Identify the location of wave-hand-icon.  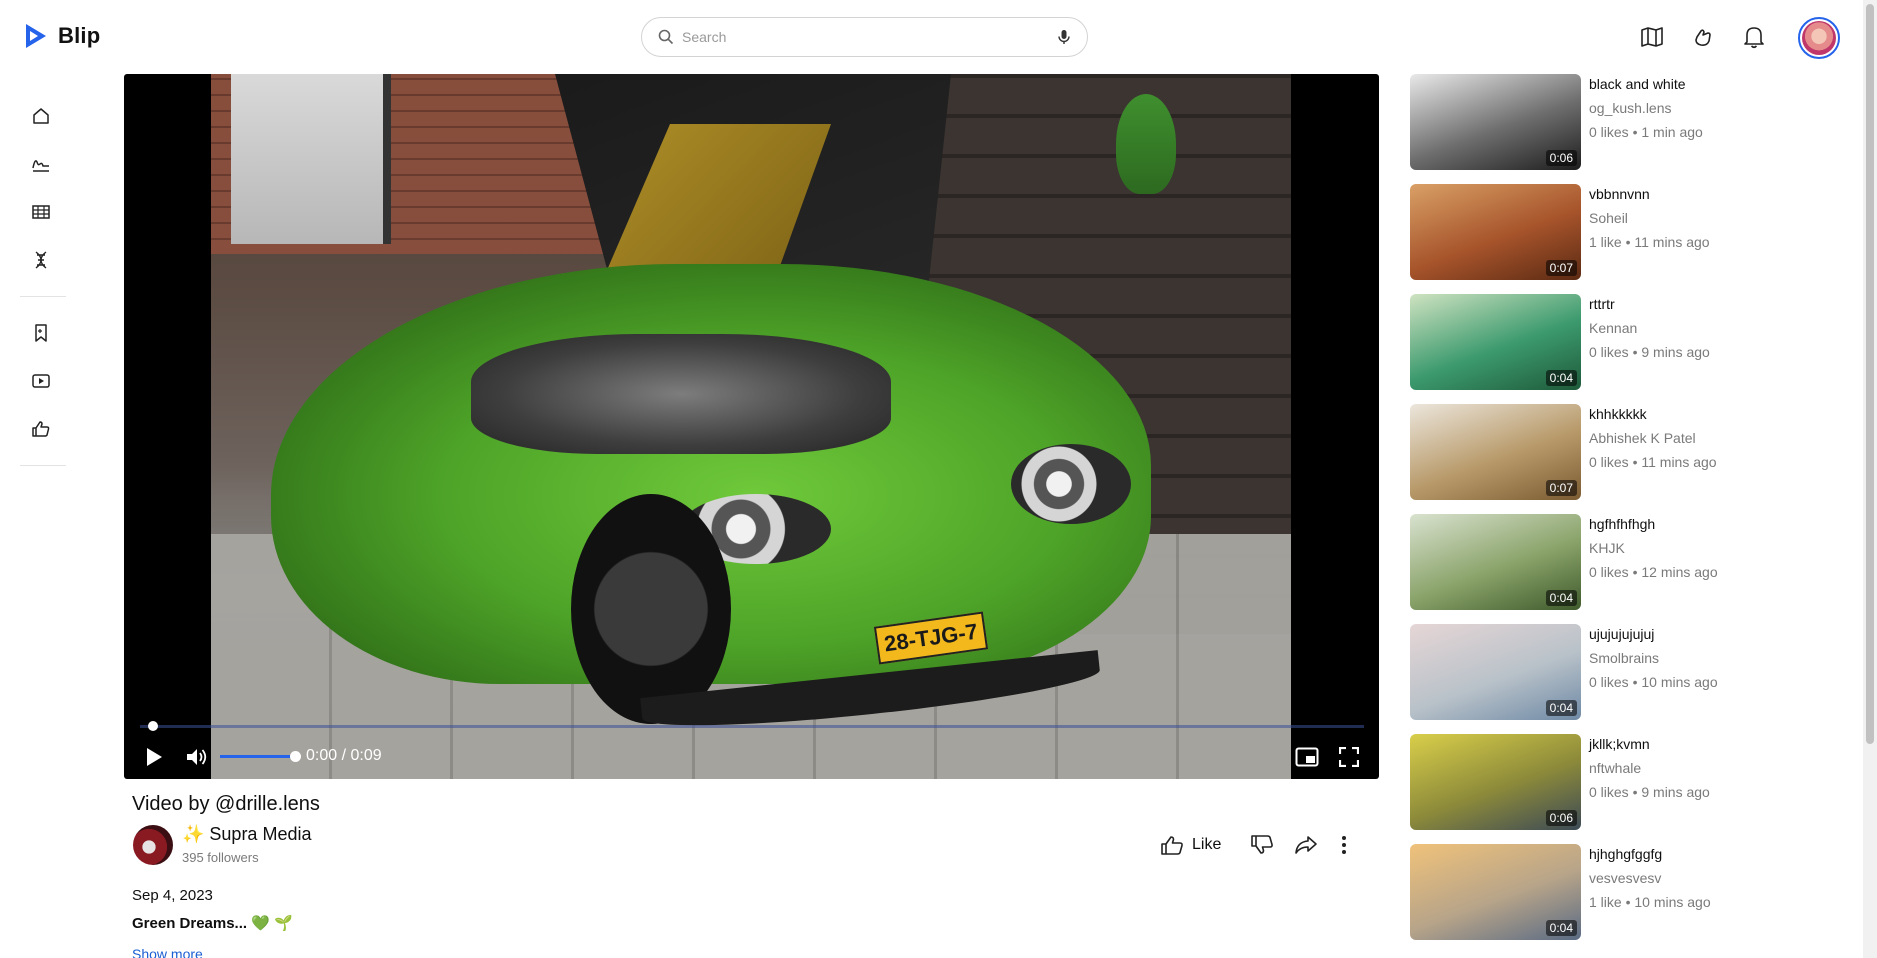
(1703, 37).